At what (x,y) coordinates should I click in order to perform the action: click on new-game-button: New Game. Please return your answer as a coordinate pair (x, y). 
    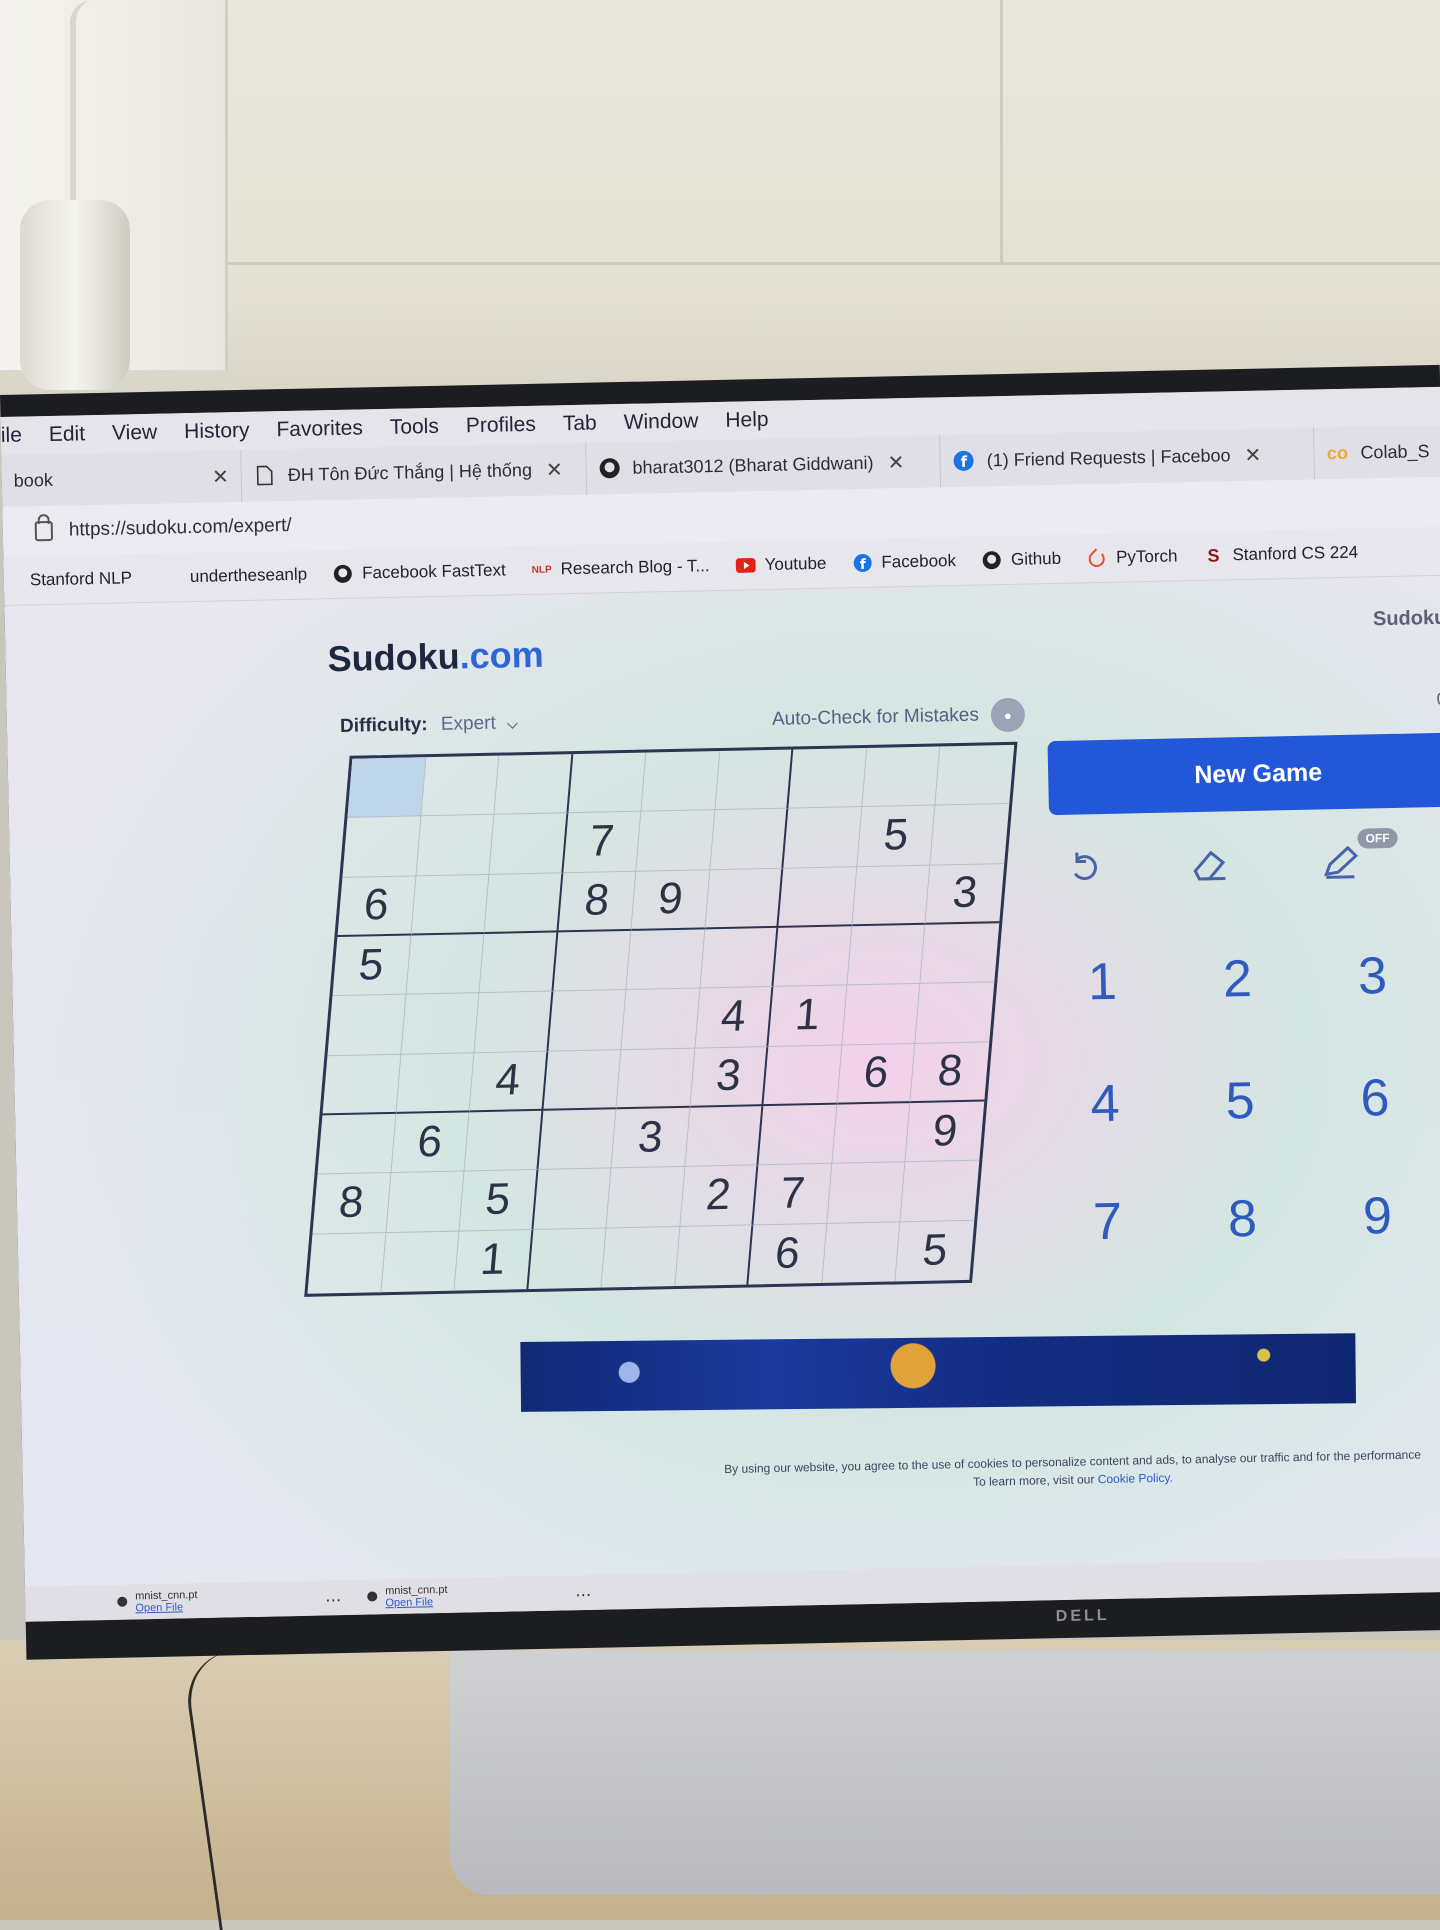
    Looking at the image, I should click on (1243, 774).